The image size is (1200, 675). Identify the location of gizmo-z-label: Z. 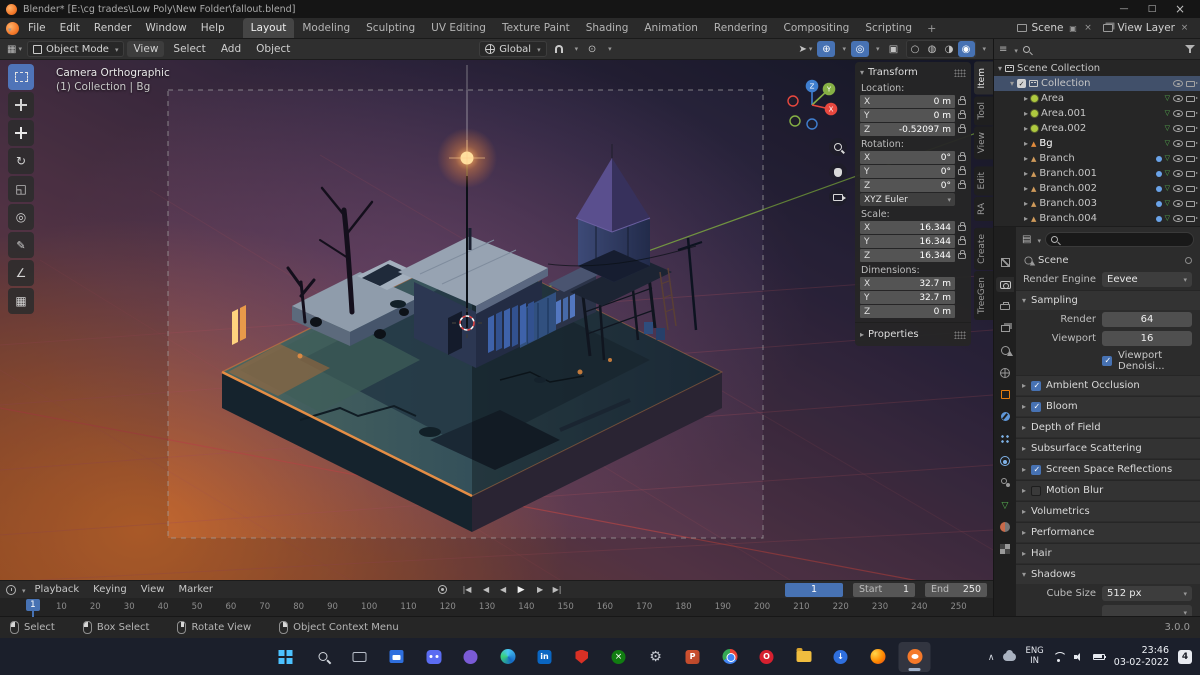
(812, 87).